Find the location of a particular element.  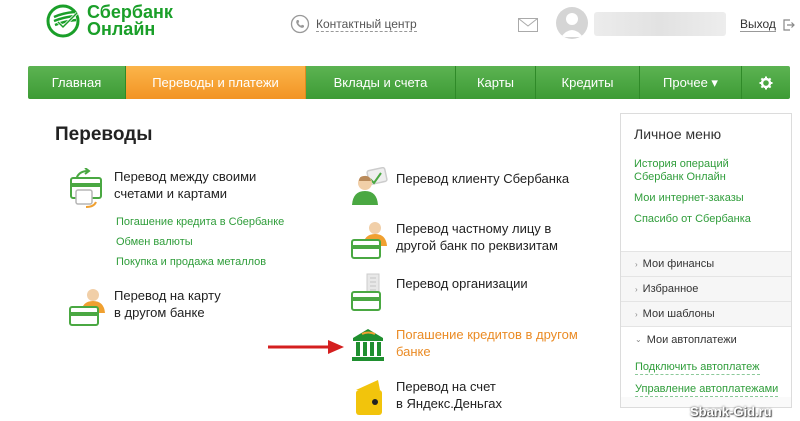

sberbank-logo: Сбербанк Онлайн is located at coordinates (109, 21).